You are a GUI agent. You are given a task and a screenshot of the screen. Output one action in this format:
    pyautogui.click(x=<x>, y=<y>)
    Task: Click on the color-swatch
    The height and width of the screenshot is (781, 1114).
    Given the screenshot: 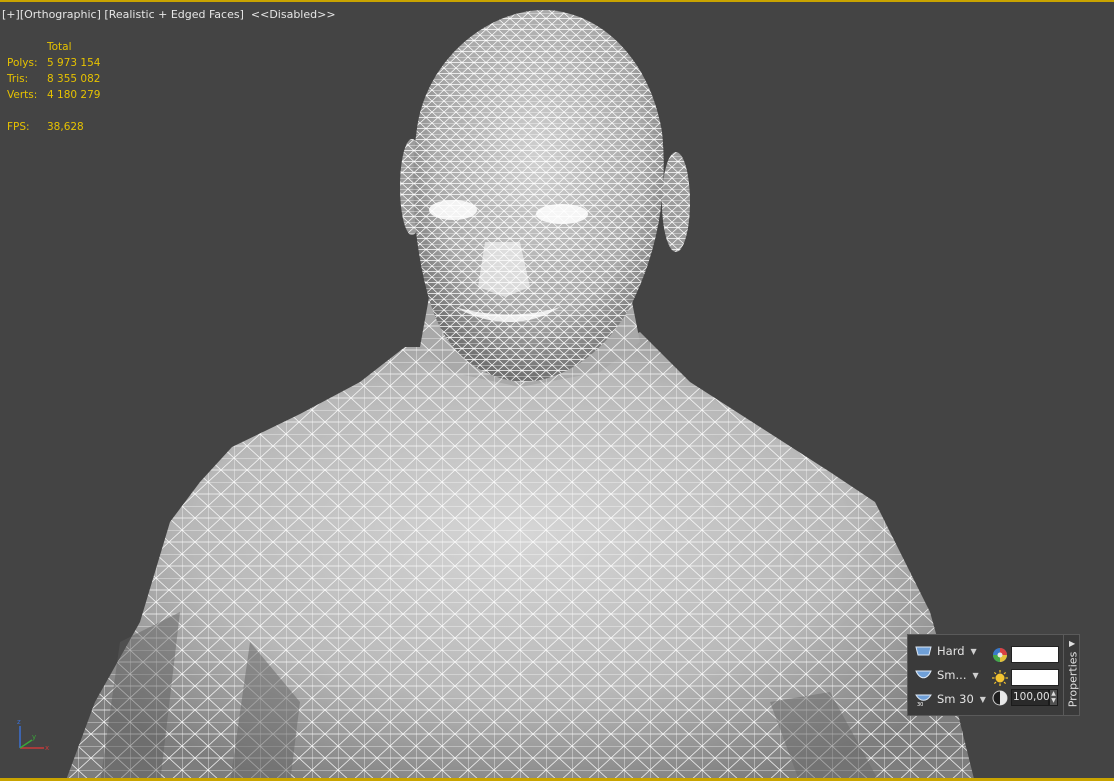 What is the action you would take?
    pyautogui.click(x=1035, y=654)
    